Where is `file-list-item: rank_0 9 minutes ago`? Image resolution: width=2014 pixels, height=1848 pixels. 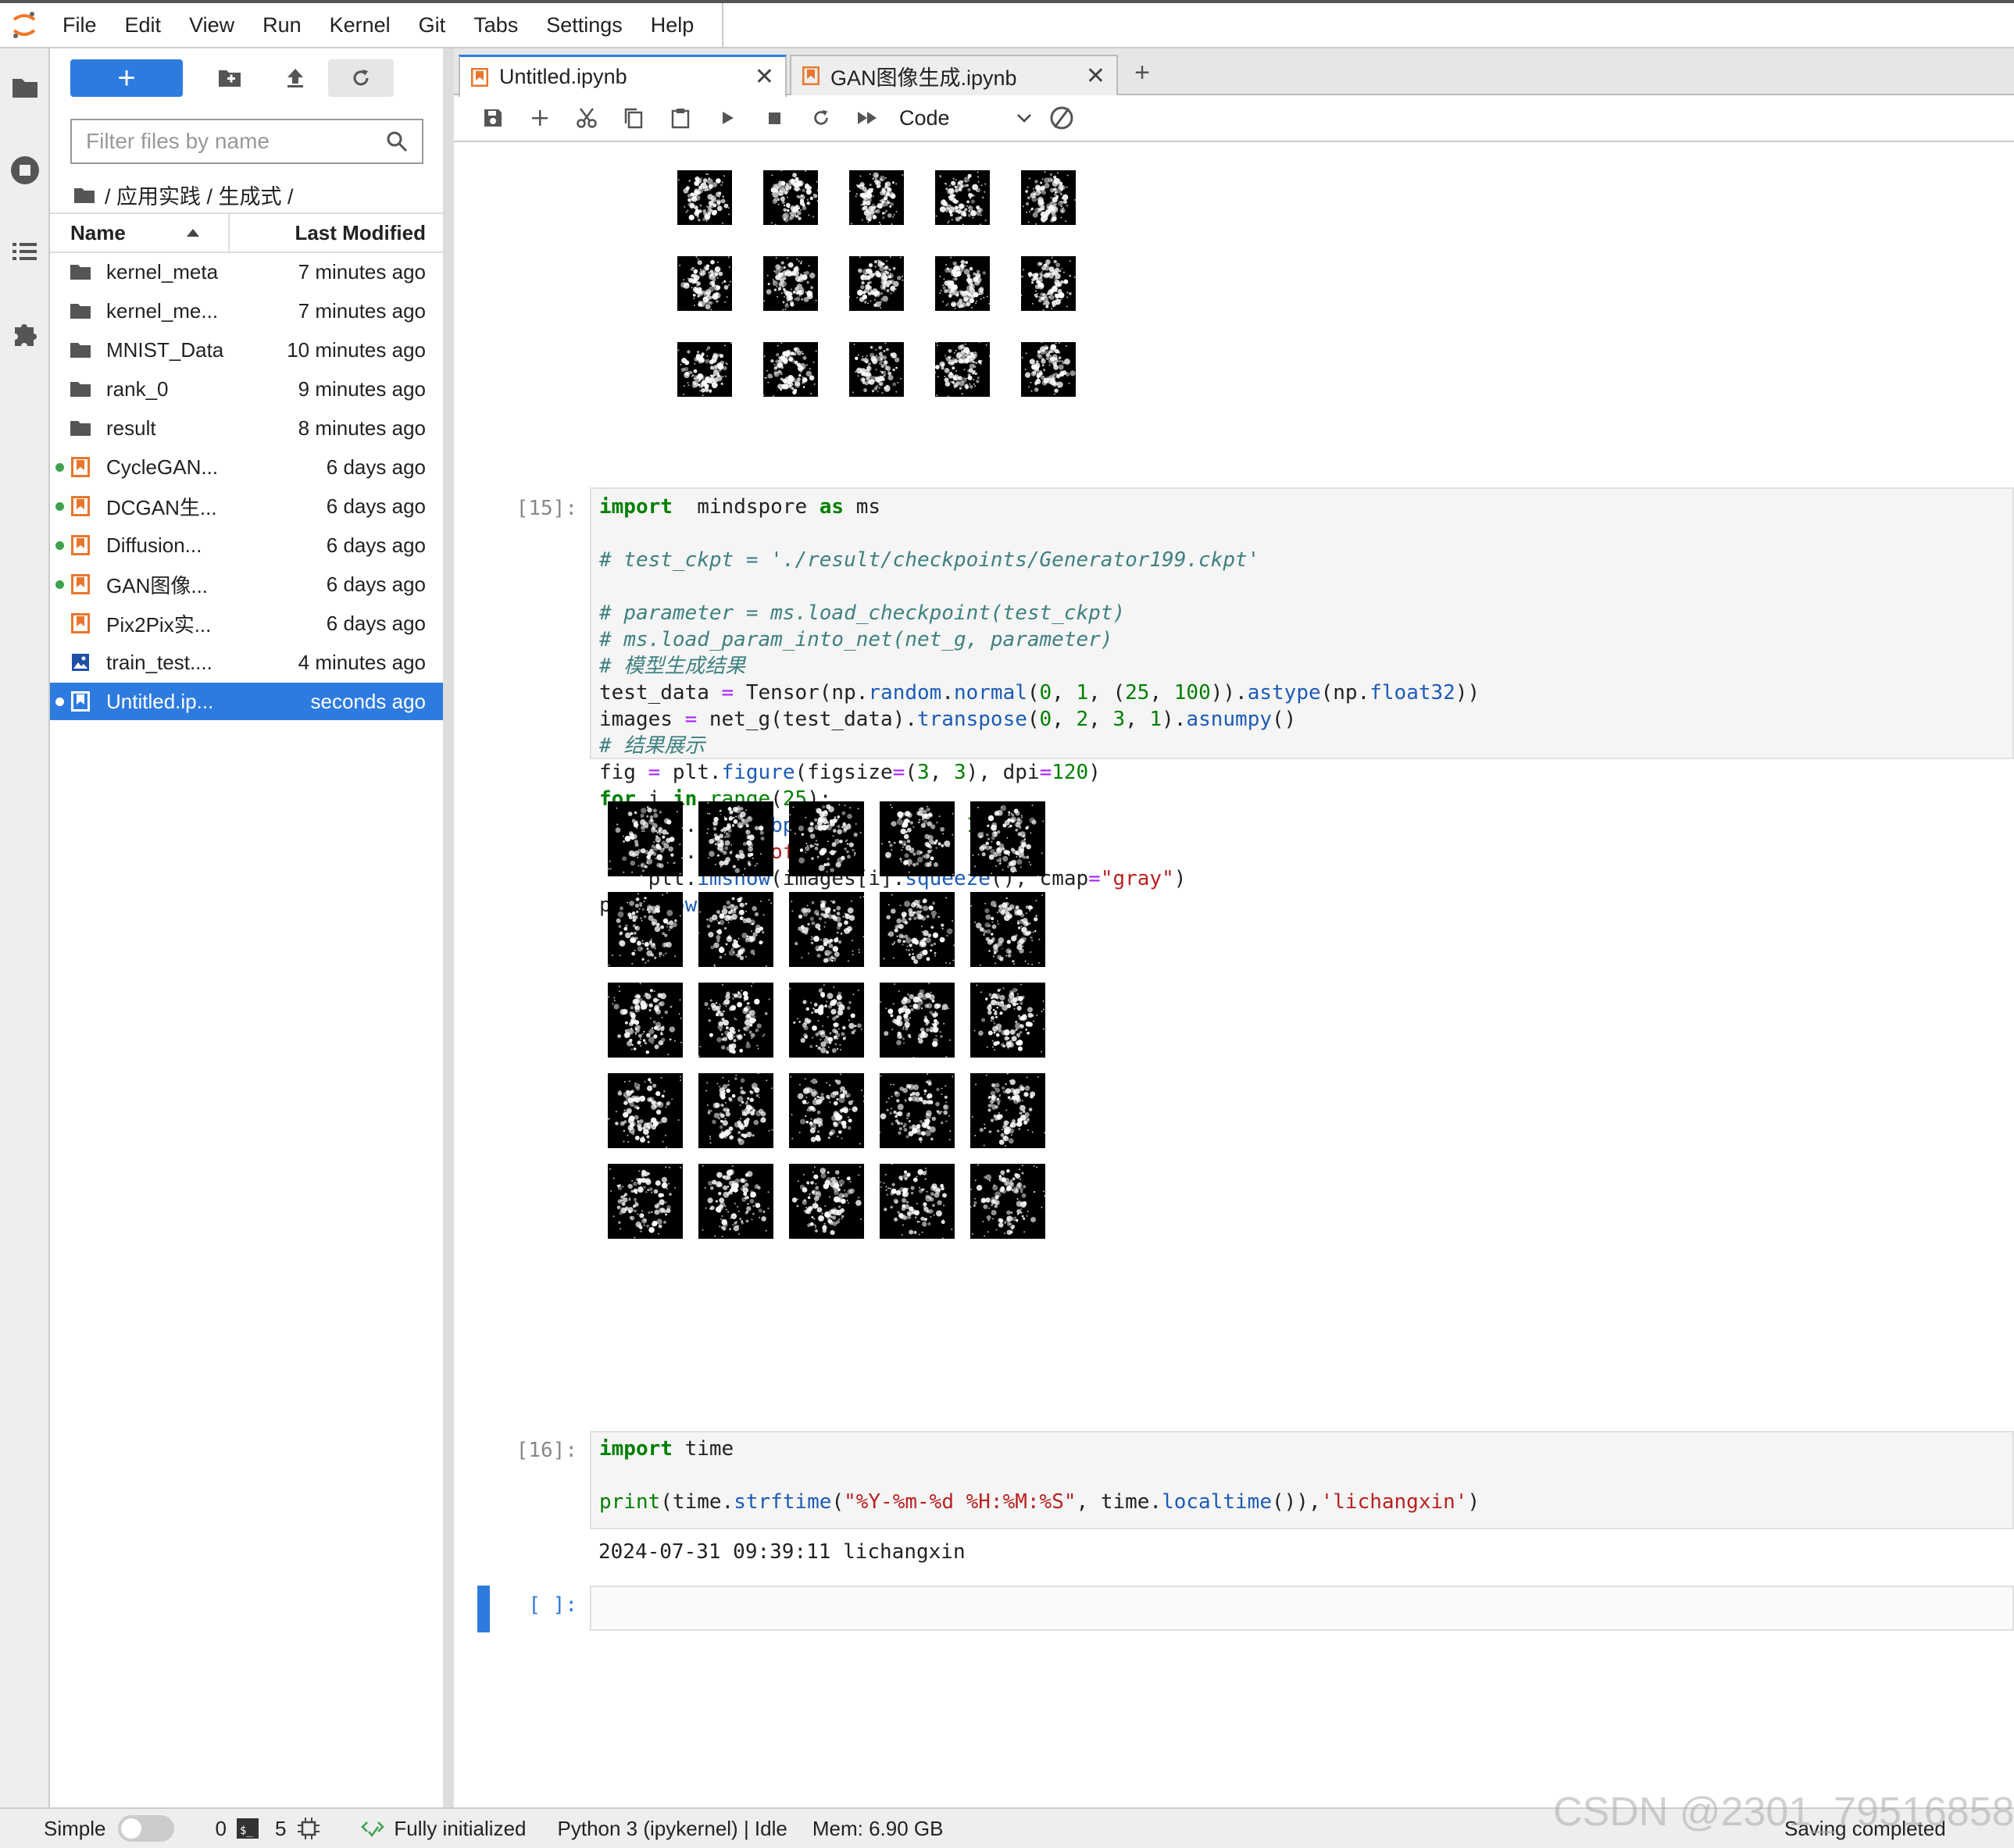 file-list-item: rank_0 9 minutes ago is located at coordinates (246, 389).